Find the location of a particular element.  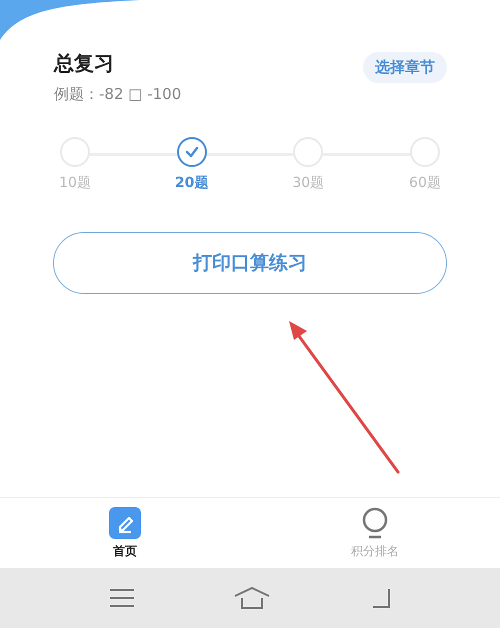

step-label: 60题 is located at coordinates (425, 183).